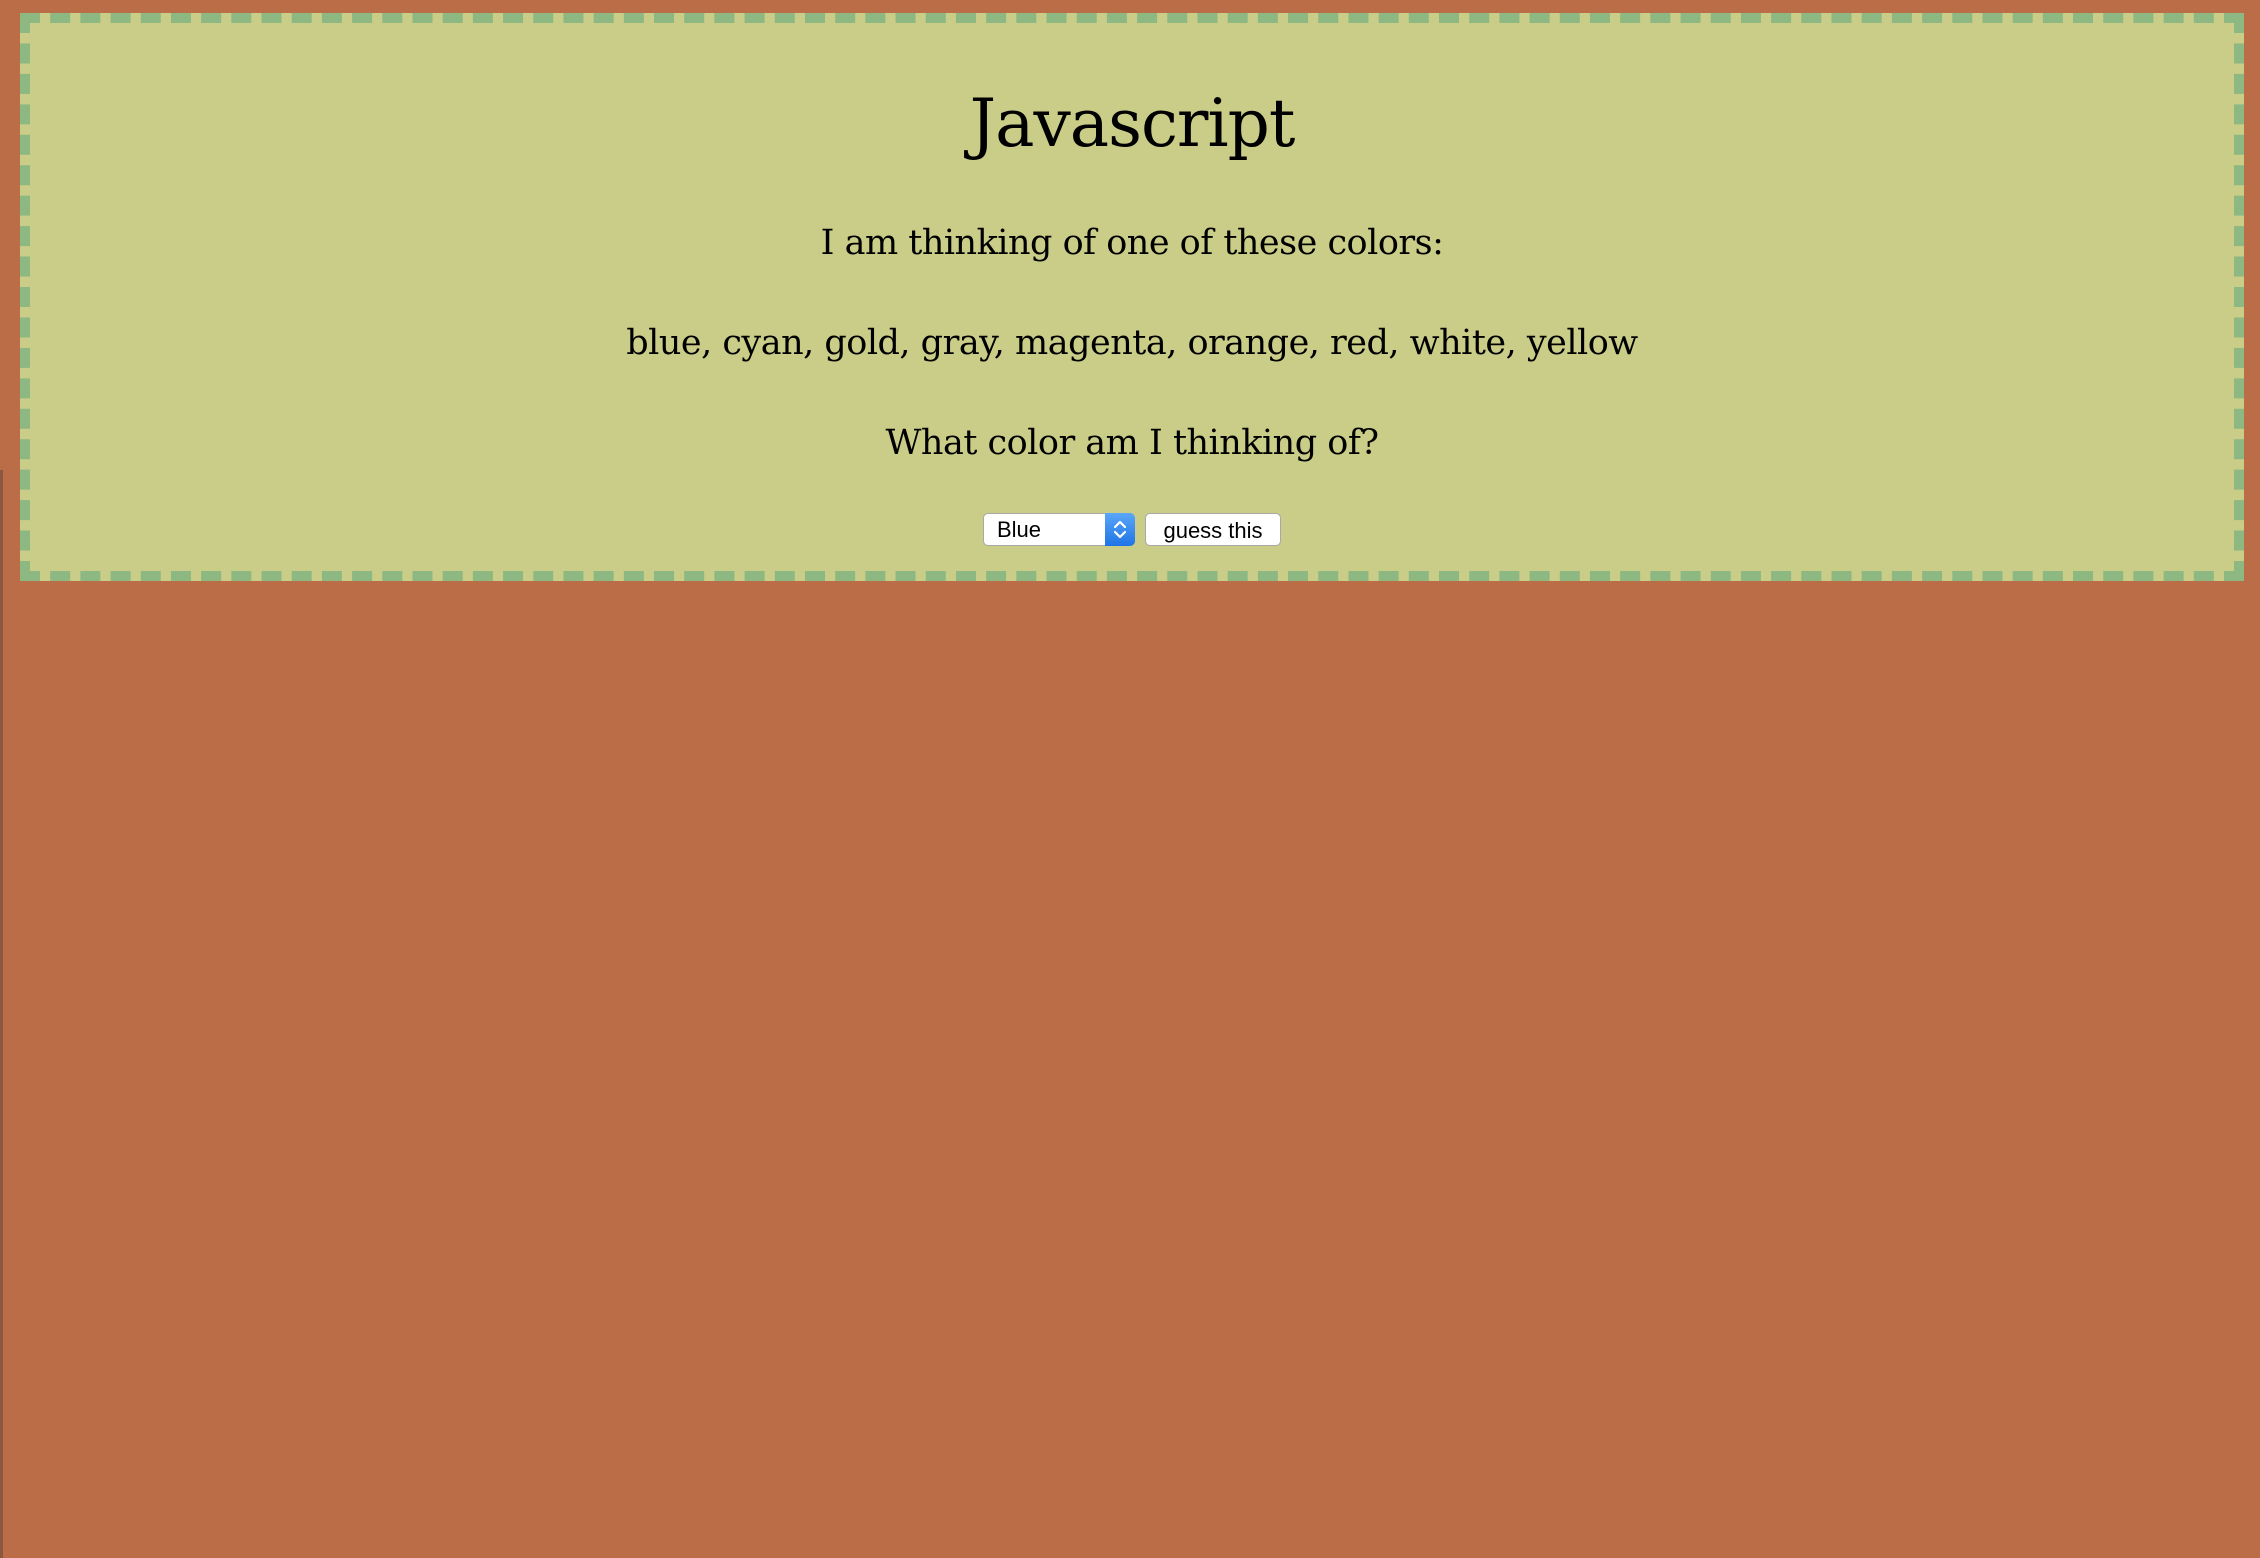  I want to click on page-title: Javascript, so click(1132, 123).